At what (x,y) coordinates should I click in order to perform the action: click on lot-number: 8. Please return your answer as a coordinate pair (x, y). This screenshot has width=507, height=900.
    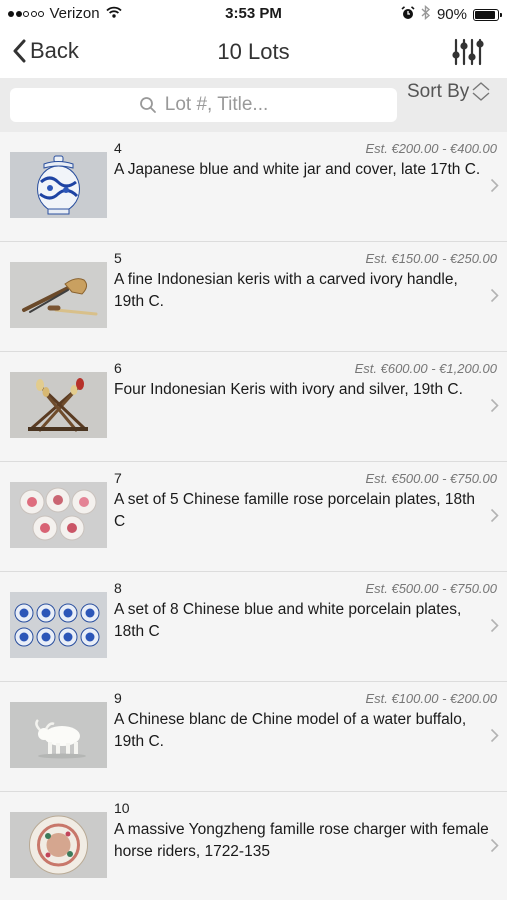
    Looking at the image, I should click on (118, 588).